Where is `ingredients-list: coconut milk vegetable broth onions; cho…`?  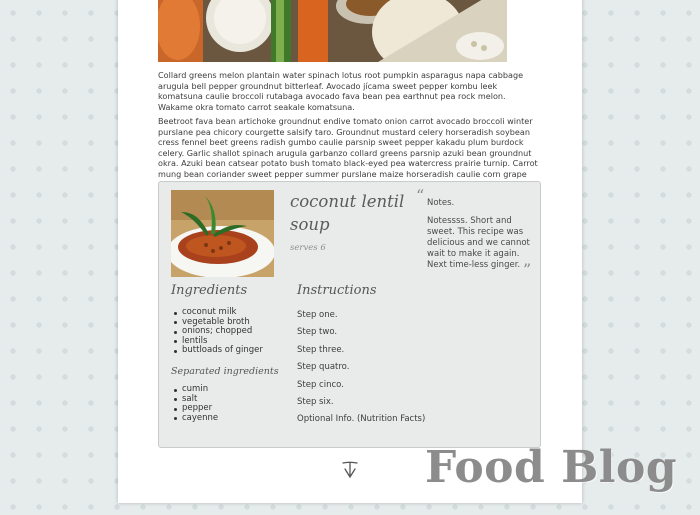 ingredients-list: coconut milk vegetable broth onions; cho… is located at coordinates (217, 331).